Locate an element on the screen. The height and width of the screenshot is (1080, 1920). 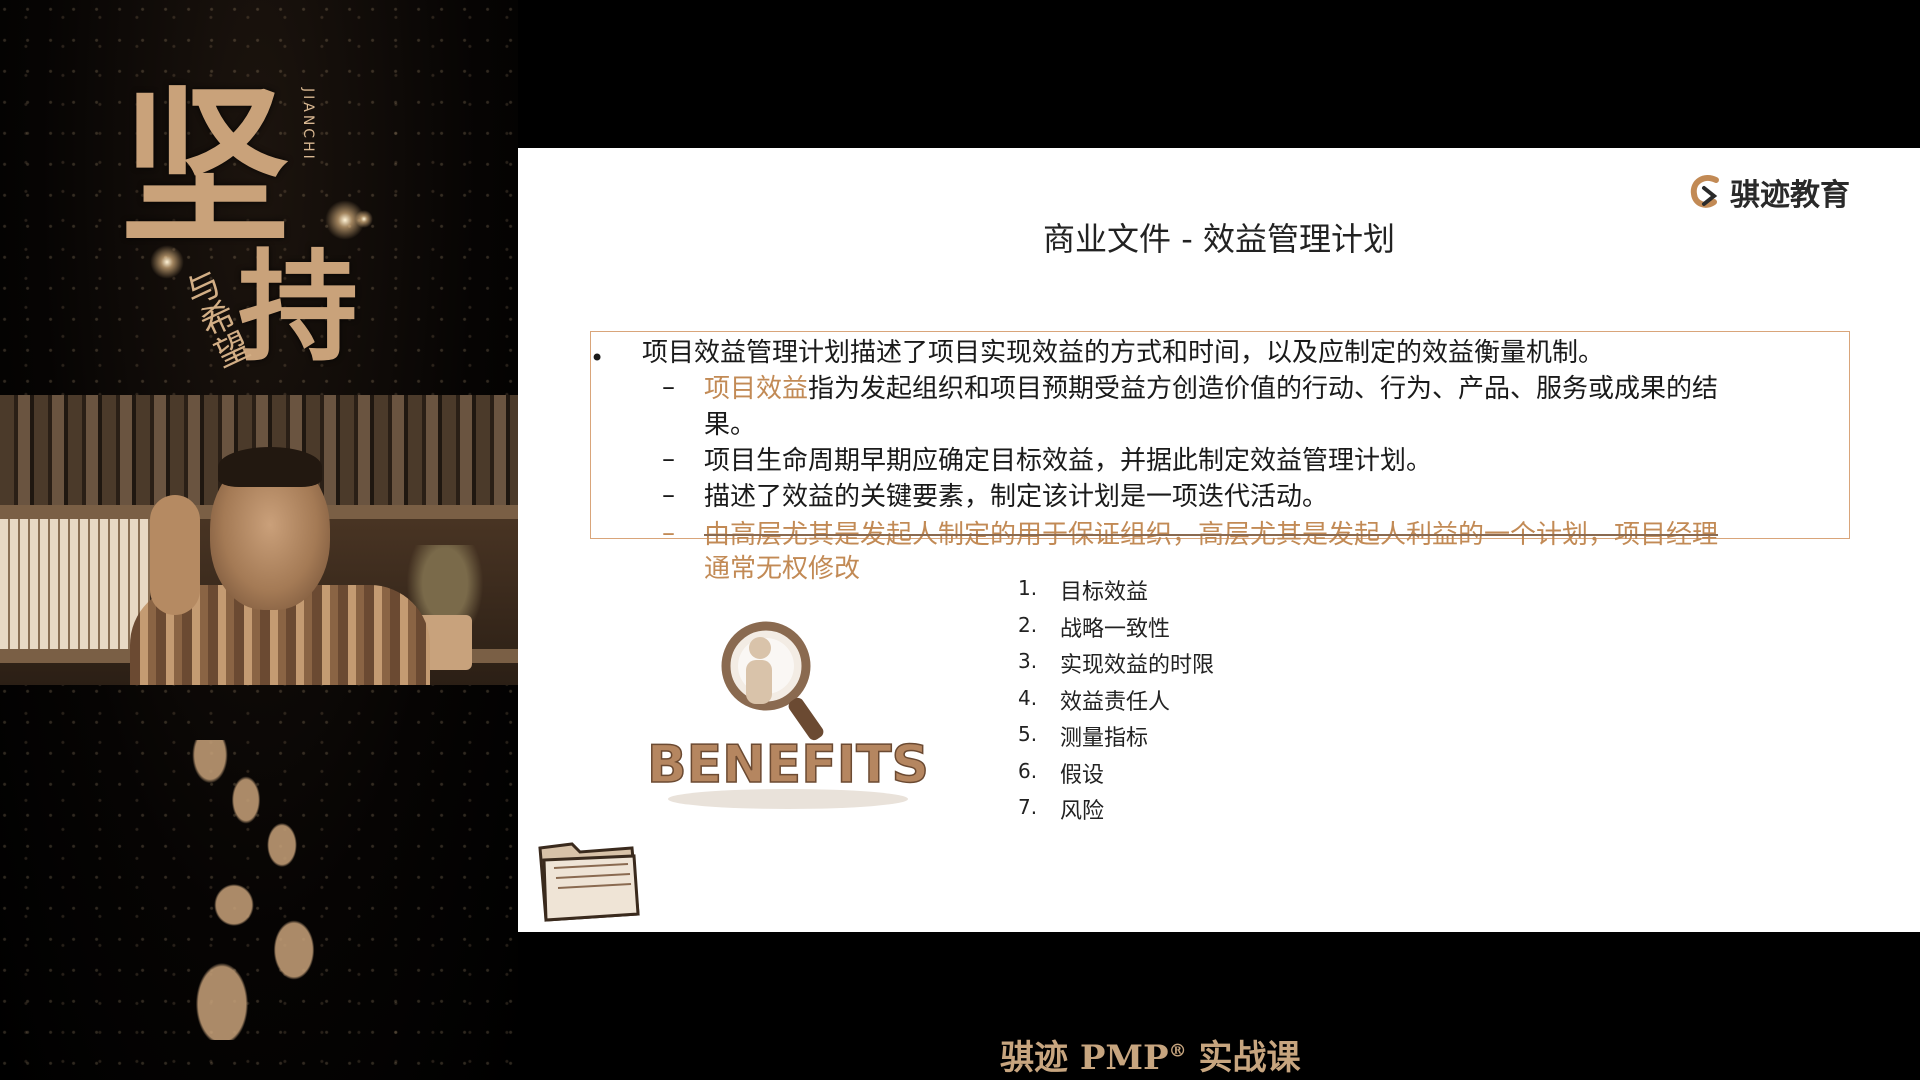
sub-bullet-1-highlight: 项目效益 is located at coordinates (756, 389).